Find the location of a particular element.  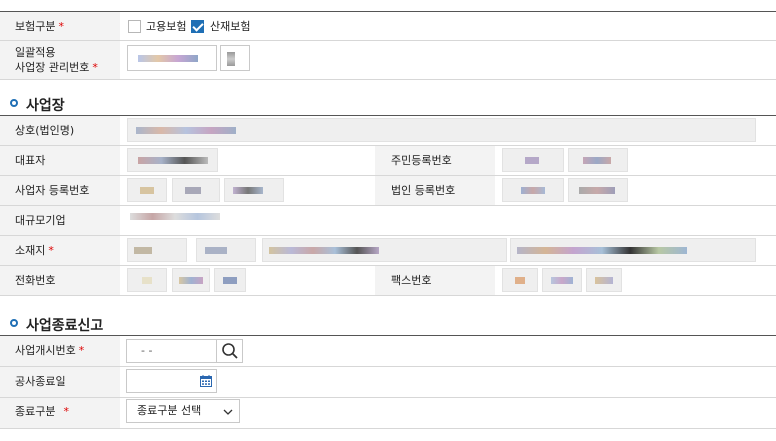

business-section-title: 사업장 is located at coordinates (45, 106).